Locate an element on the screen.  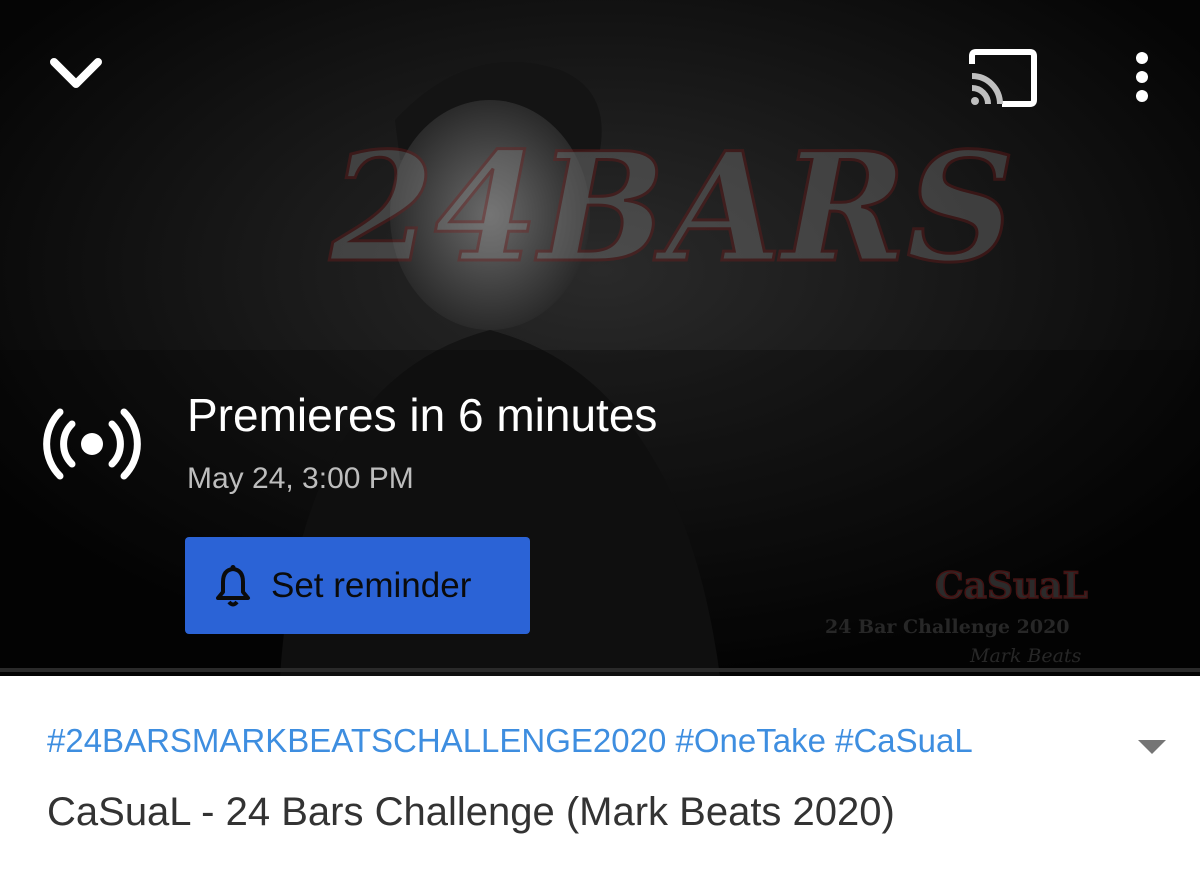
triangle-down-icon is located at coordinates (1152, 747).